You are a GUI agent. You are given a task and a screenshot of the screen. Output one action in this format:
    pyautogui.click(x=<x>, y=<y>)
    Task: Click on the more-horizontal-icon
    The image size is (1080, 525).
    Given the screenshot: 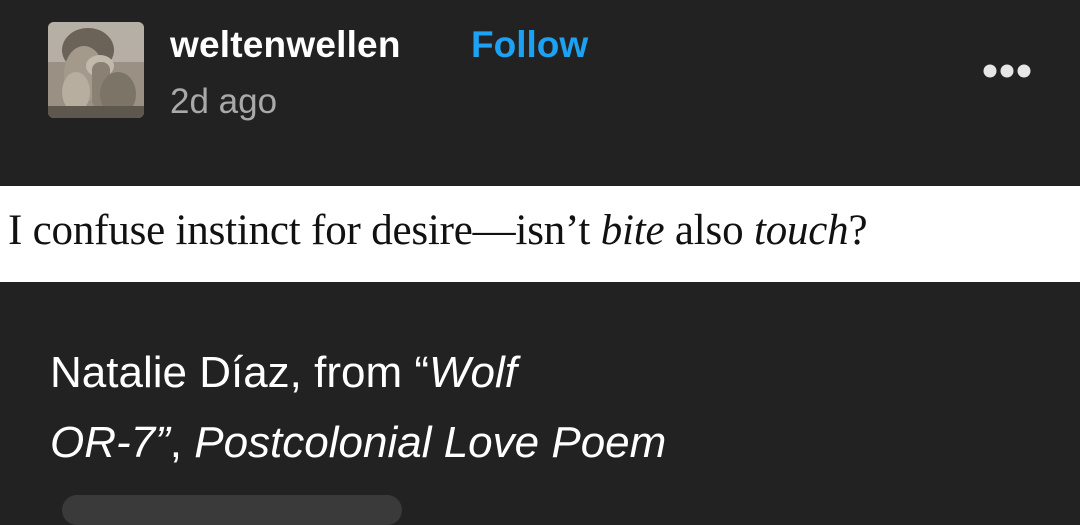 What is the action you would take?
    pyautogui.click(x=1007, y=71)
    